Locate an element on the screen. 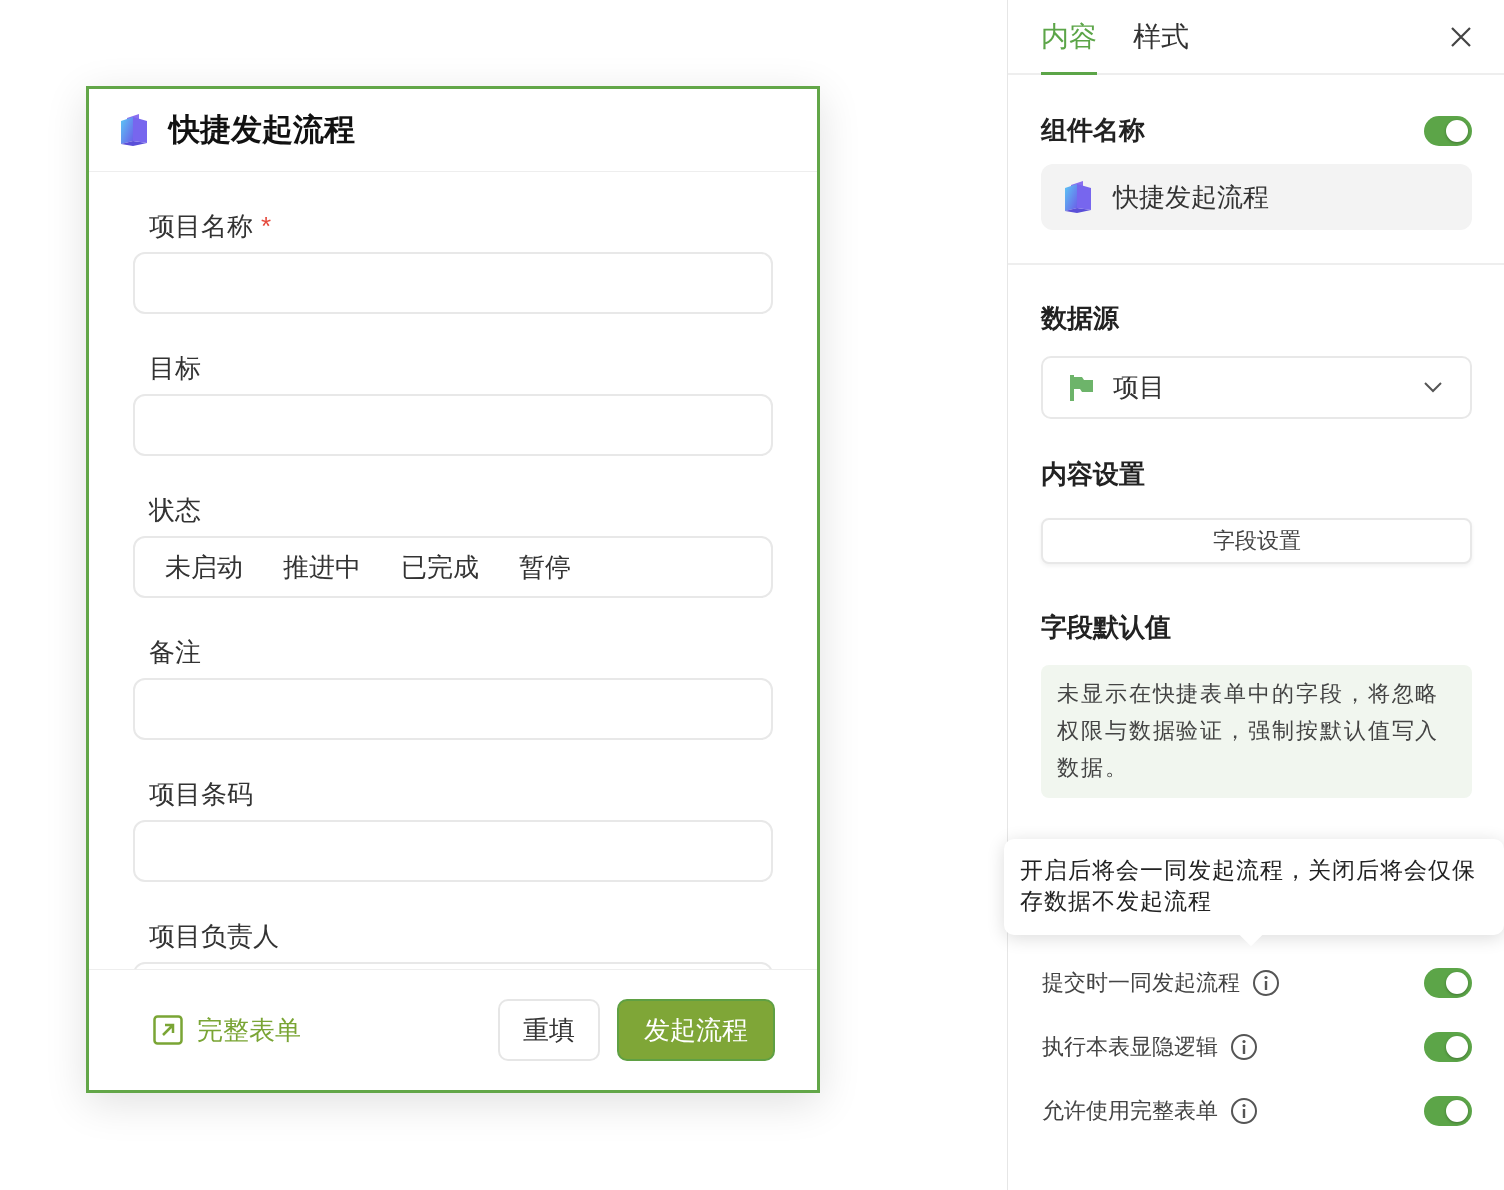 Image resolution: width=1504 pixels, height=1190 pixels. section-title: 数据源 is located at coordinates (1080, 318).